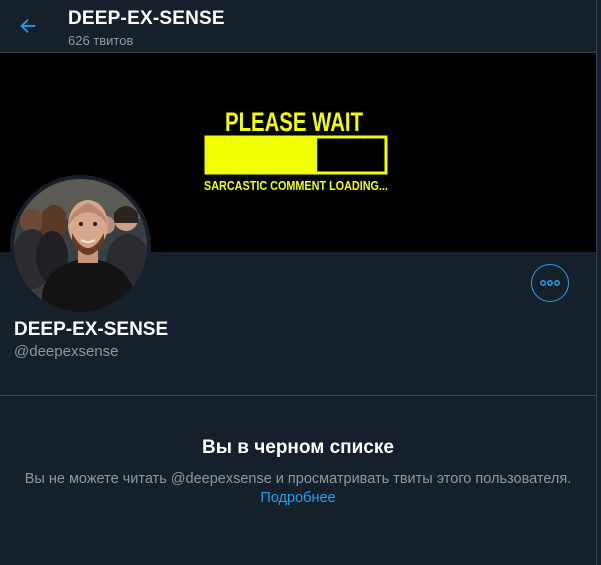 Image resolution: width=601 pixels, height=565 pixels. I want to click on user-handle: @deepexsense, so click(66, 351).